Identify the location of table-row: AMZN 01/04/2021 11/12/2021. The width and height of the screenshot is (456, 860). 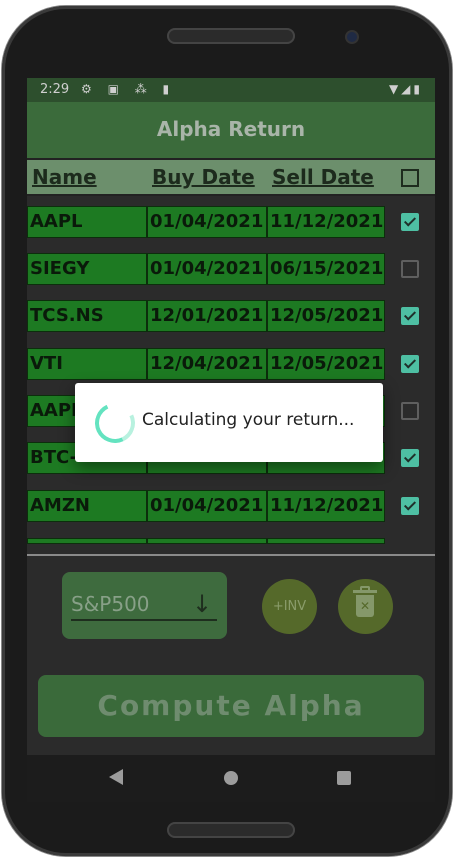
(231, 506).